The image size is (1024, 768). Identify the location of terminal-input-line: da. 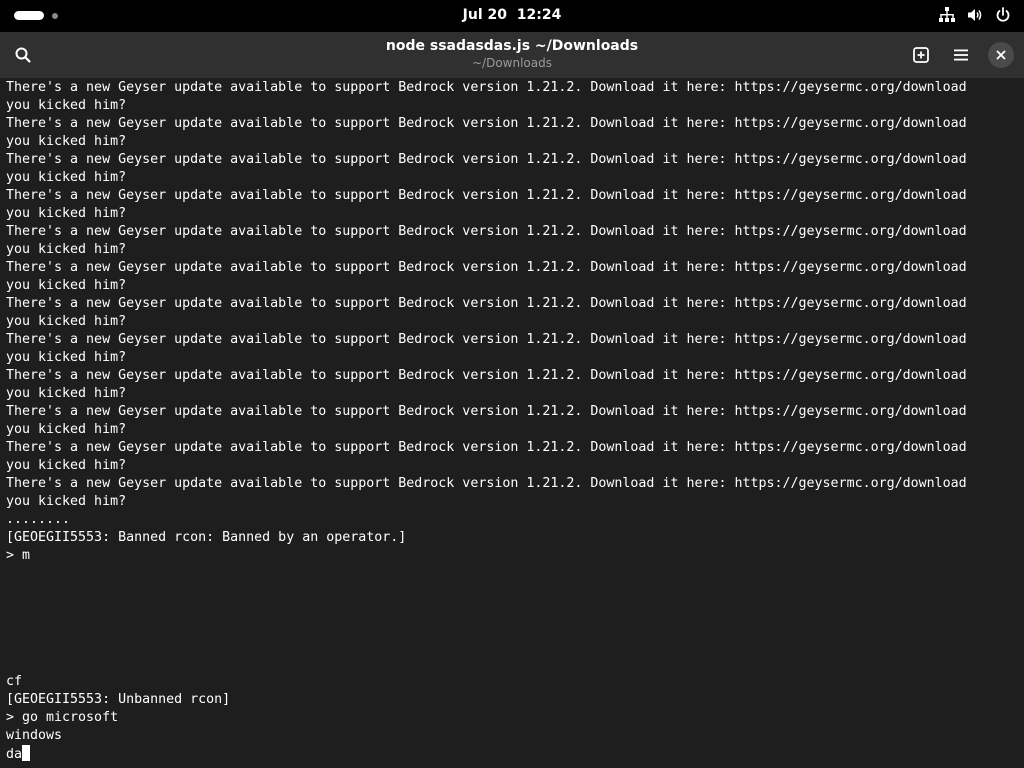
(486, 754).